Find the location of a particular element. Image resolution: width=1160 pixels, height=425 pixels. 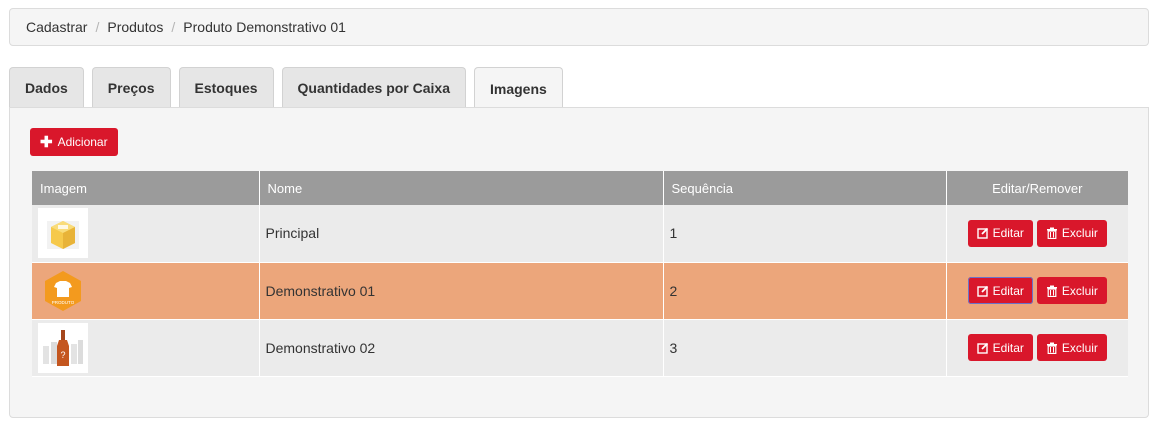

tab-estoques: Estoques is located at coordinates (226, 87).